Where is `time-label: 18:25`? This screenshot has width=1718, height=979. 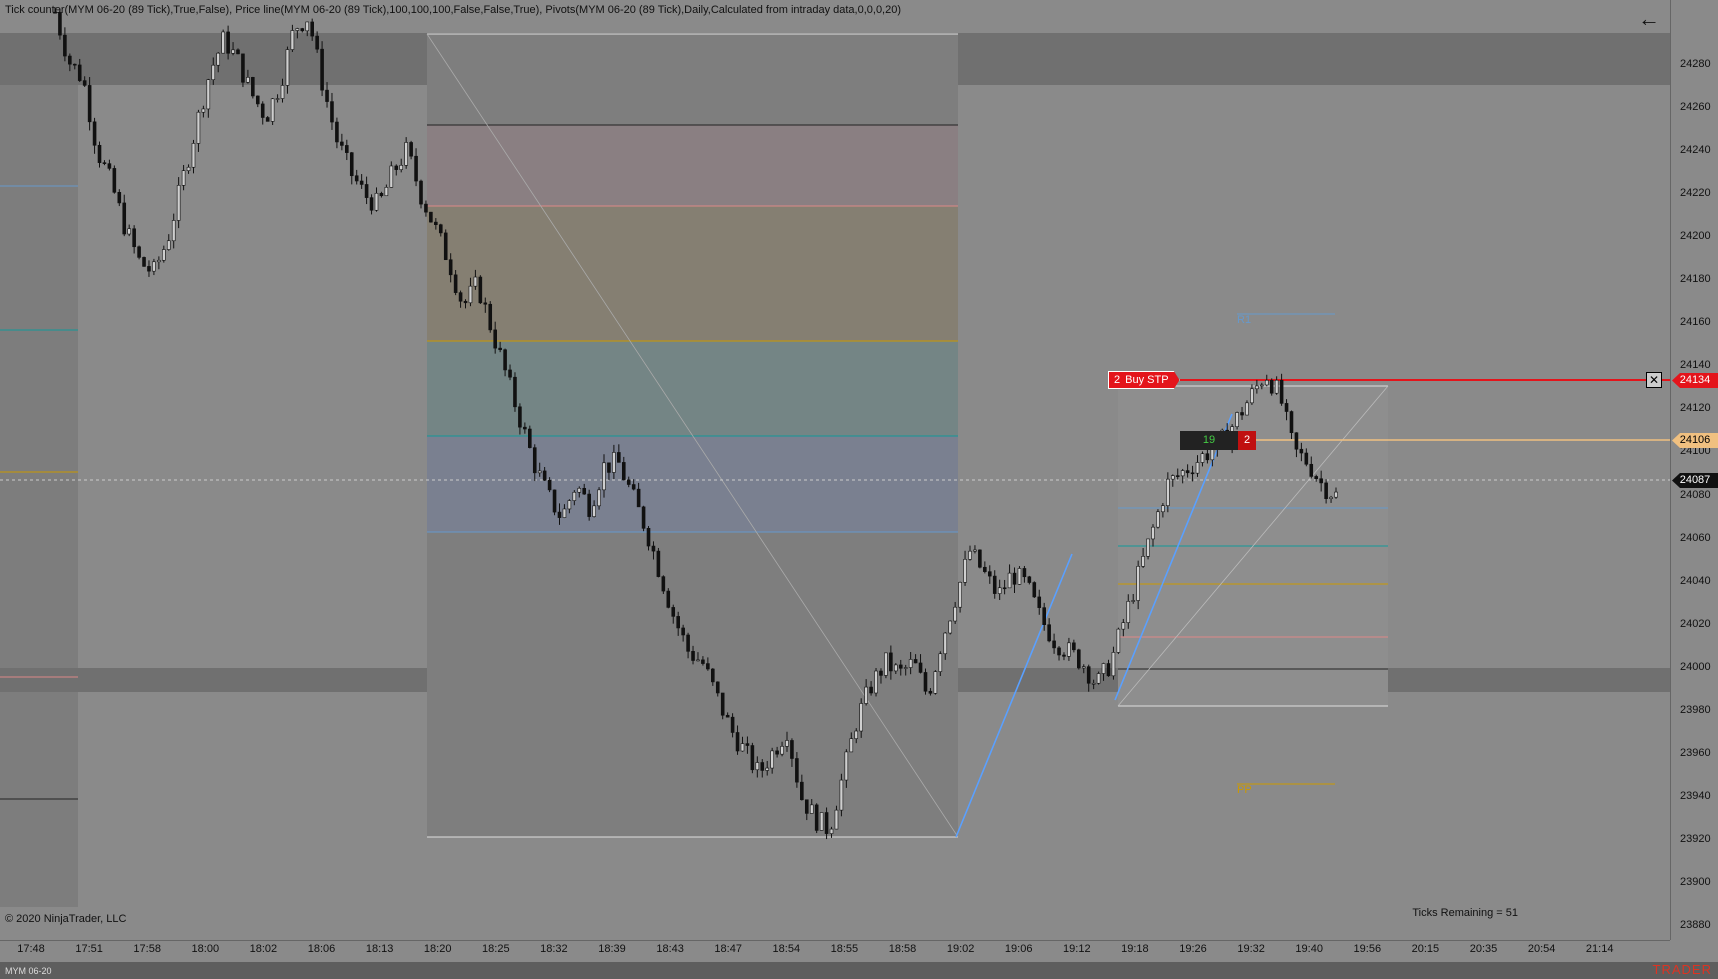
time-label: 18:25 is located at coordinates (496, 949).